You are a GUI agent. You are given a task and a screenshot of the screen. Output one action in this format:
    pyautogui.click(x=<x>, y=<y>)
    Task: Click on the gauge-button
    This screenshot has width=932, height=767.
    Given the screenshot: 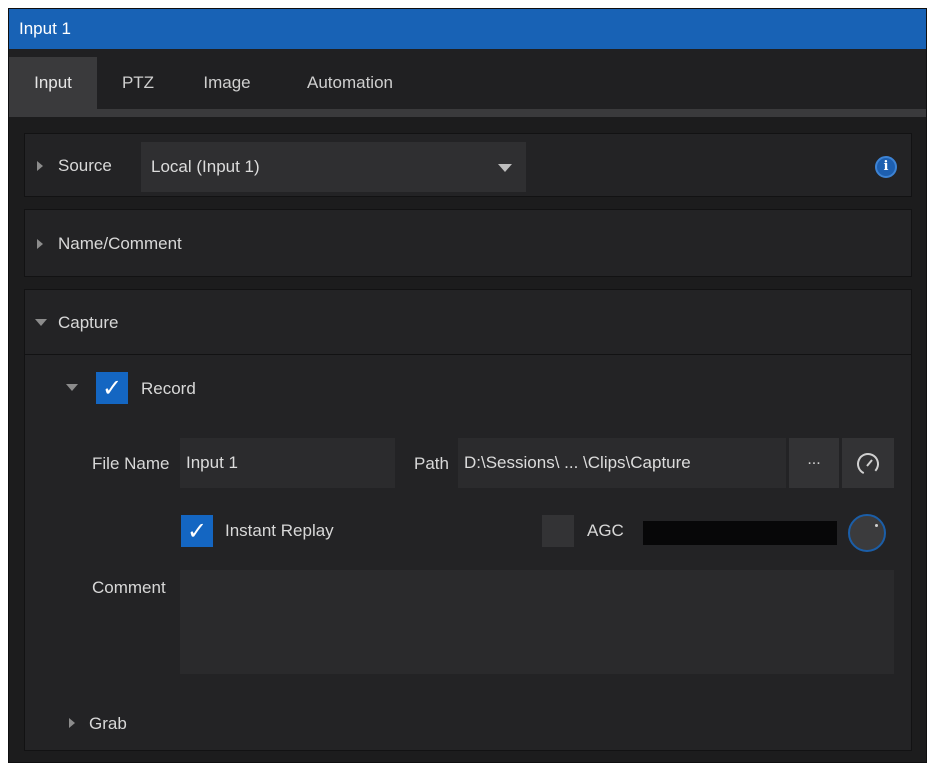 What is the action you would take?
    pyautogui.click(x=868, y=463)
    